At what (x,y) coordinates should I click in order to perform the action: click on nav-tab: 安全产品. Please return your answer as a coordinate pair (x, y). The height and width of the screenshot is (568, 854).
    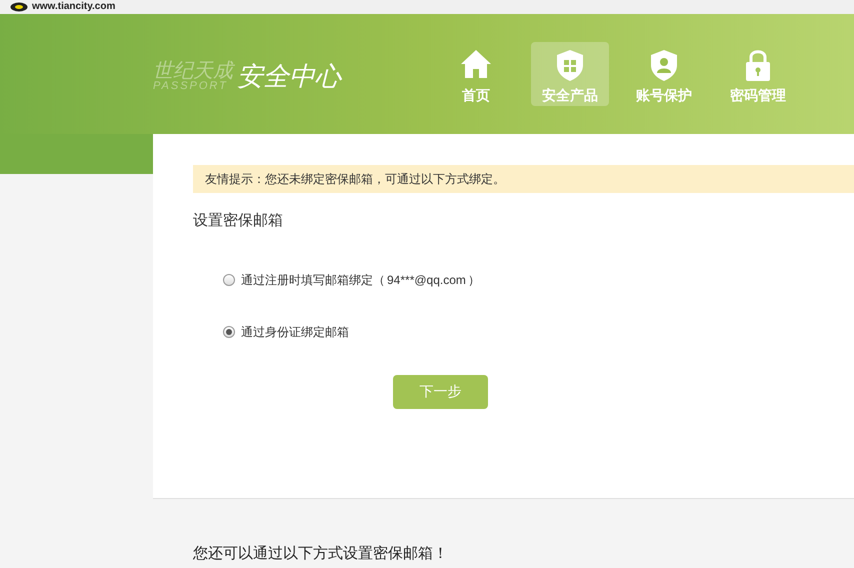
    Looking at the image, I should click on (570, 74).